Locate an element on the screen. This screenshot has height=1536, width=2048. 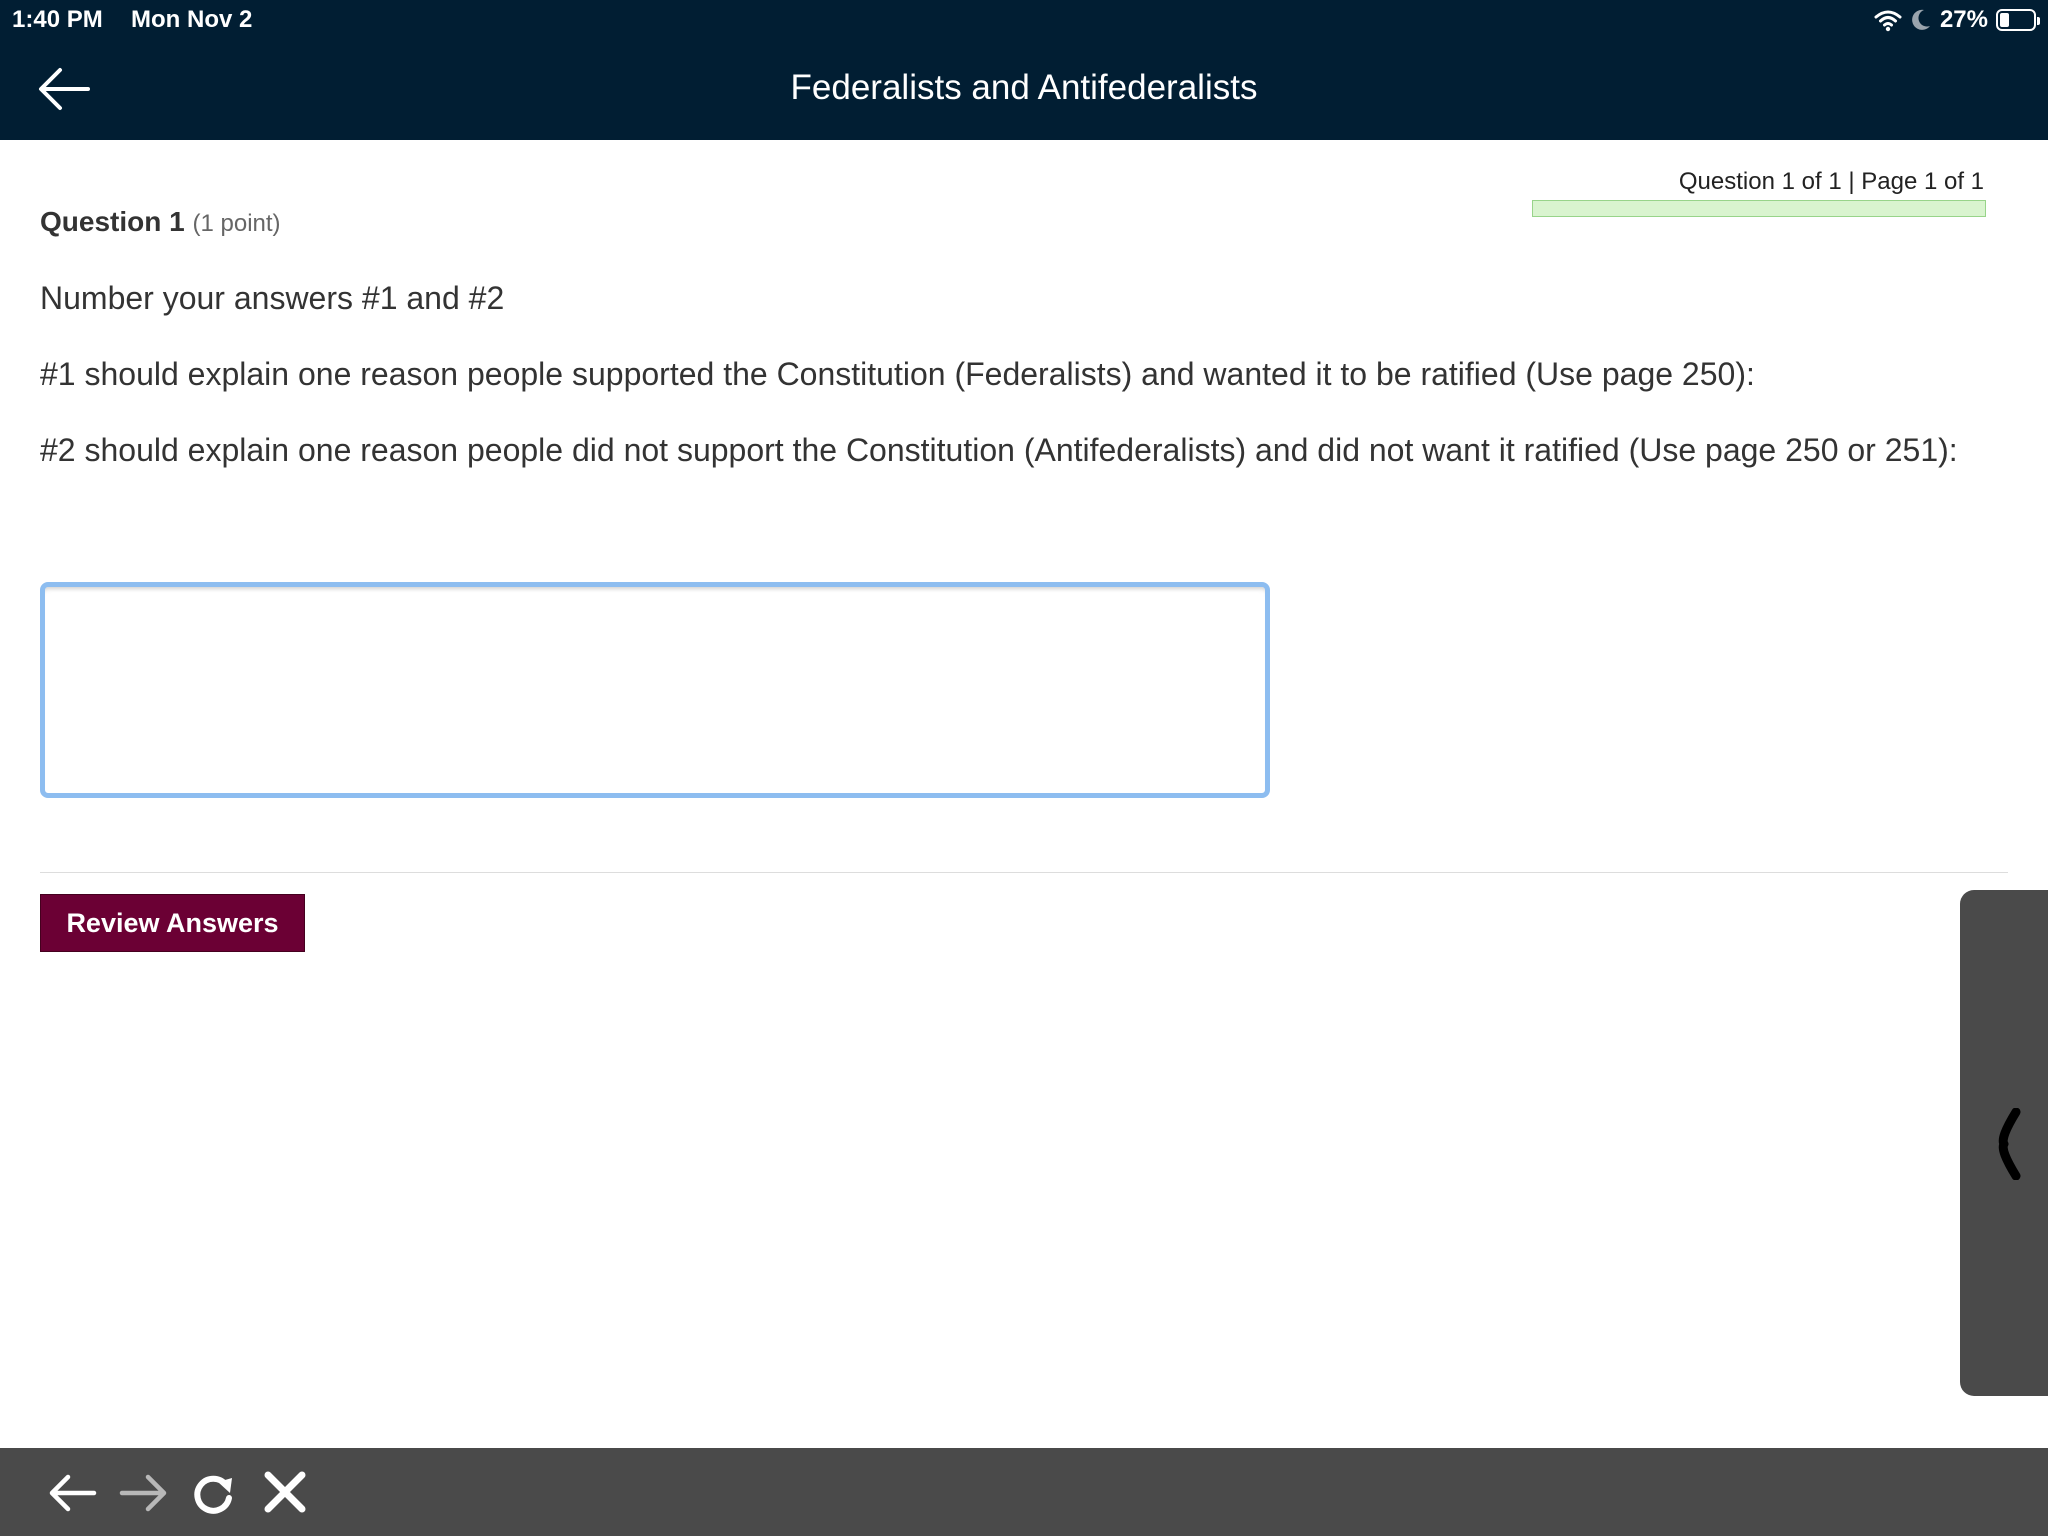
progress-label: Question 1 of 1 | Page 1 of 1 is located at coordinates (1831, 181).